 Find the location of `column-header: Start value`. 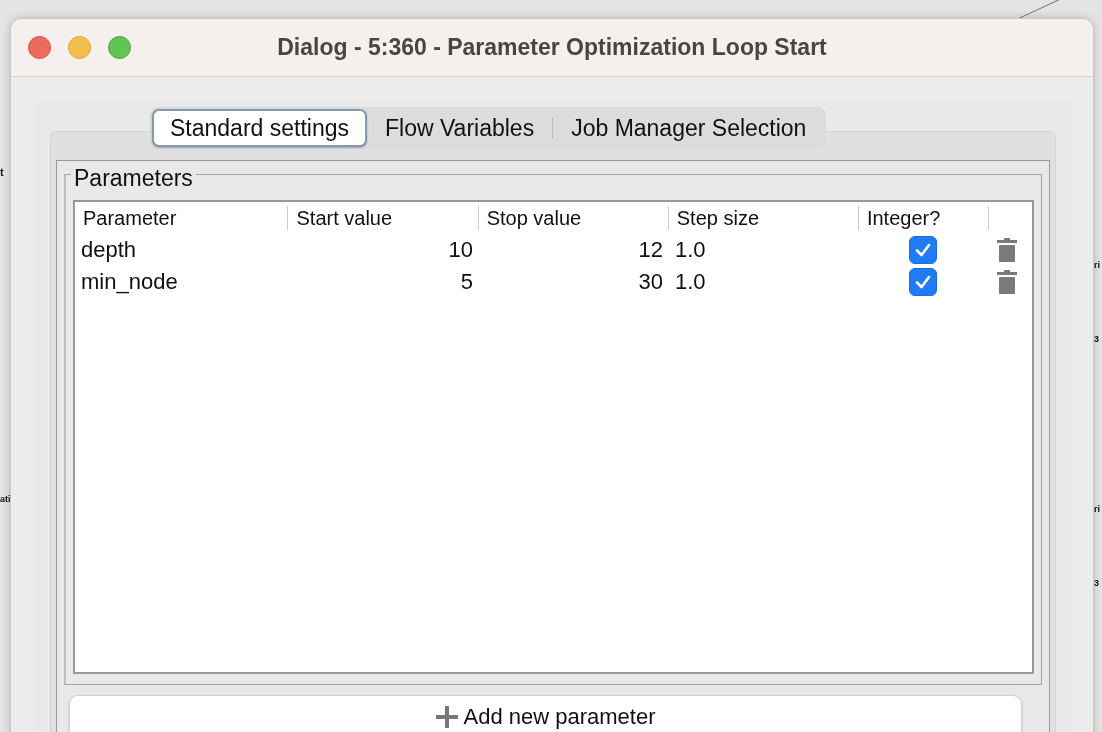

column-header: Start value is located at coordinates (383, 218).